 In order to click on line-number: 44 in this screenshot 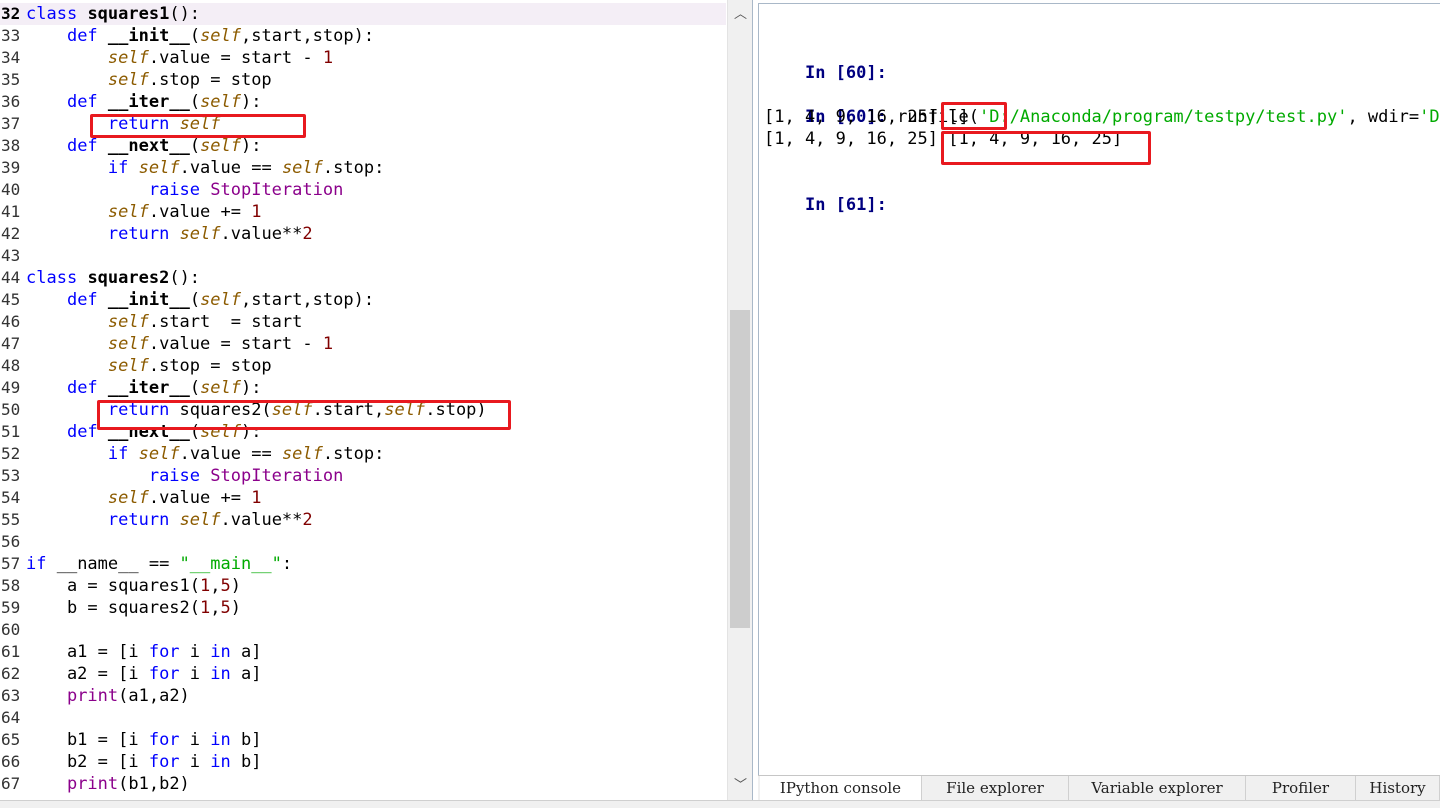, I will do `click(11, 277)`.